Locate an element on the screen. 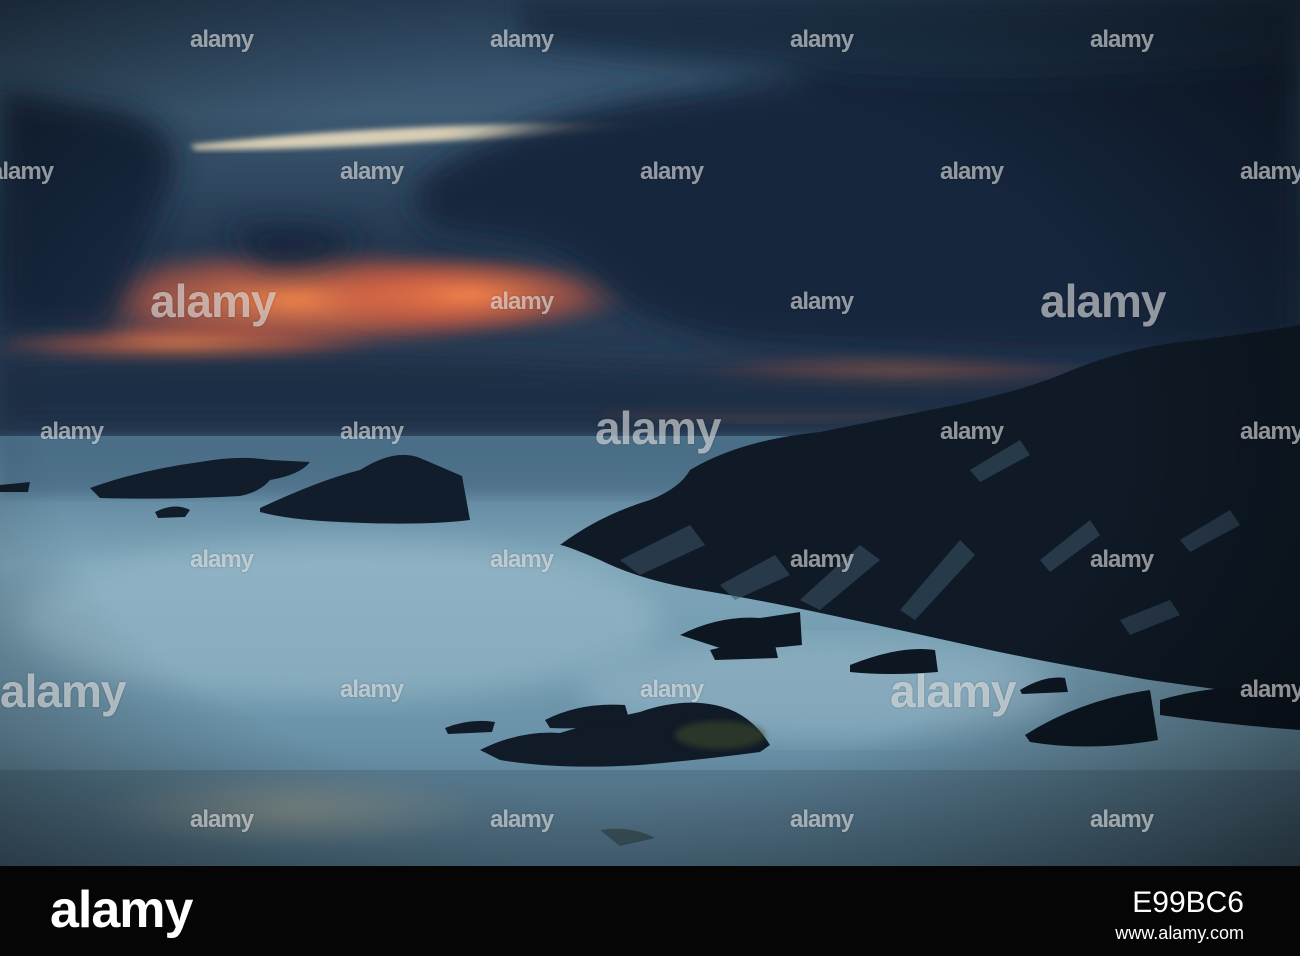 The image size is (1300, 956). stock-footer-bar: alamy E99BC6 www.alamy.com is located at coordinates (650, 911).